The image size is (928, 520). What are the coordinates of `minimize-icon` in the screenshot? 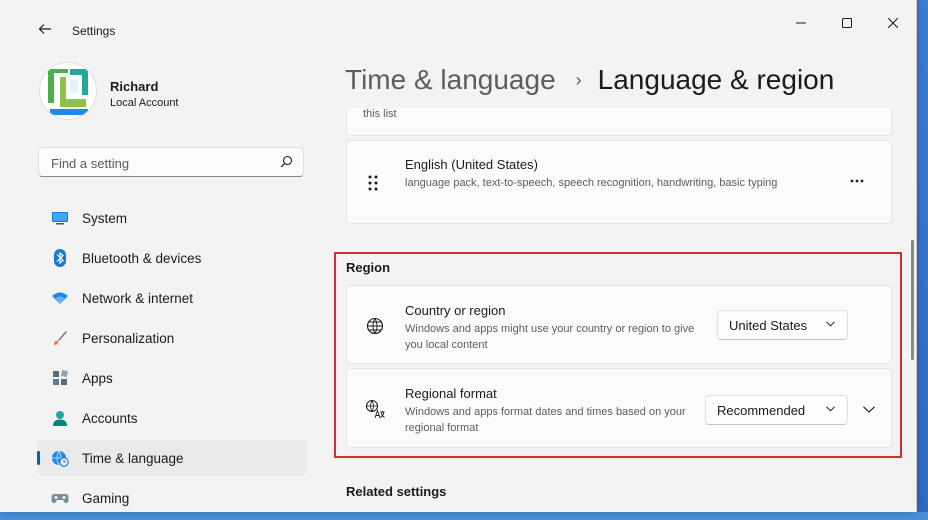 It's located at (801, 23).